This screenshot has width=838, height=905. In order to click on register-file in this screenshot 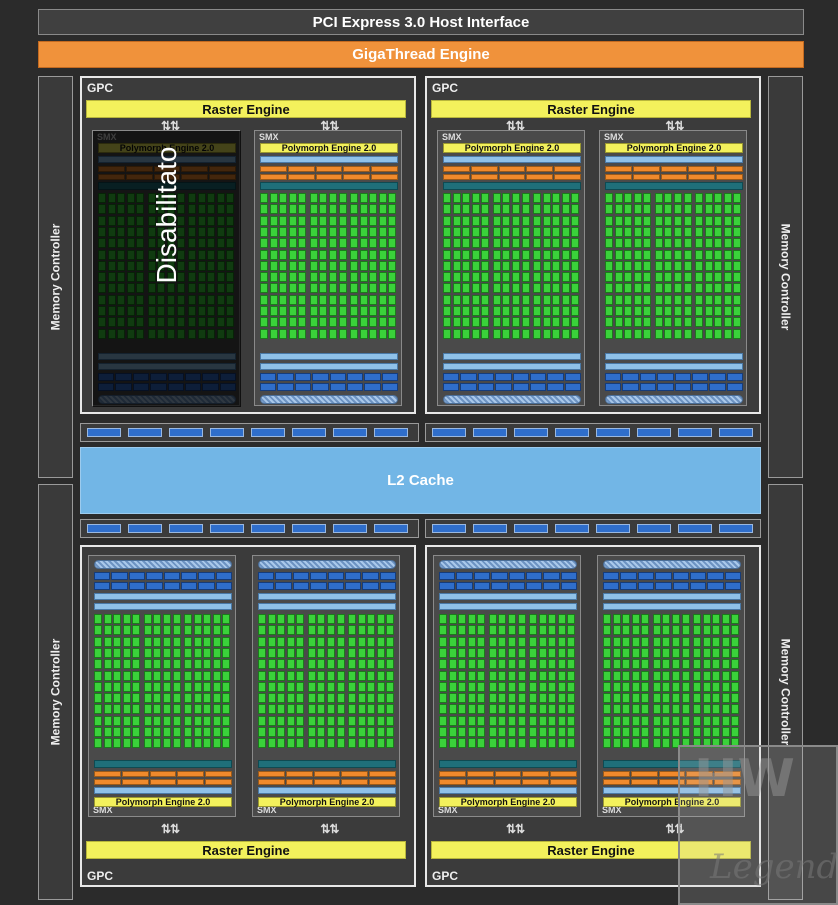, I will do `click(327, 606)`.